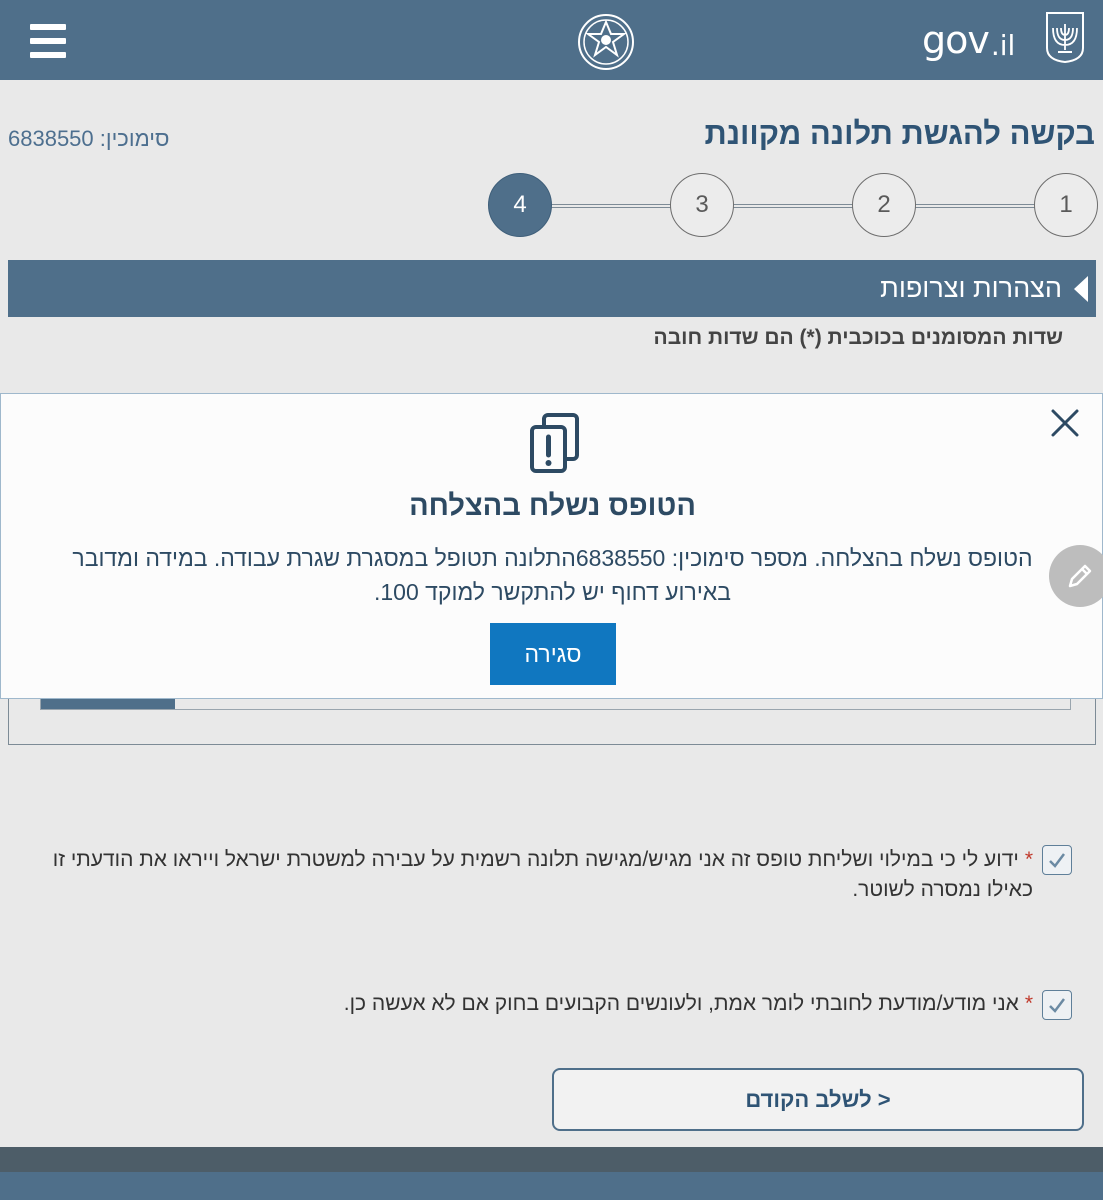  I want to click on hamburger-icon, so click(48, 41).